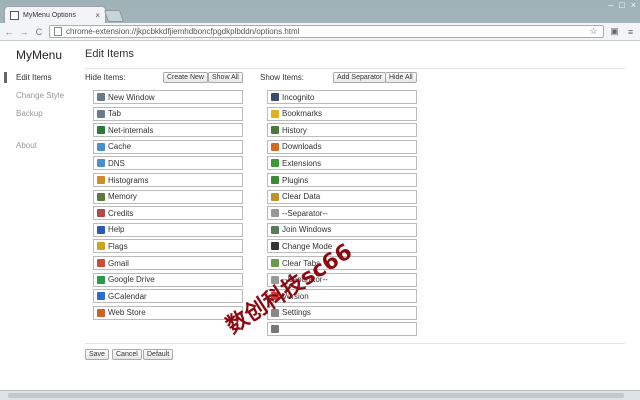  I want to click on bookmark-star-icon: ☆, so click(593, 31).